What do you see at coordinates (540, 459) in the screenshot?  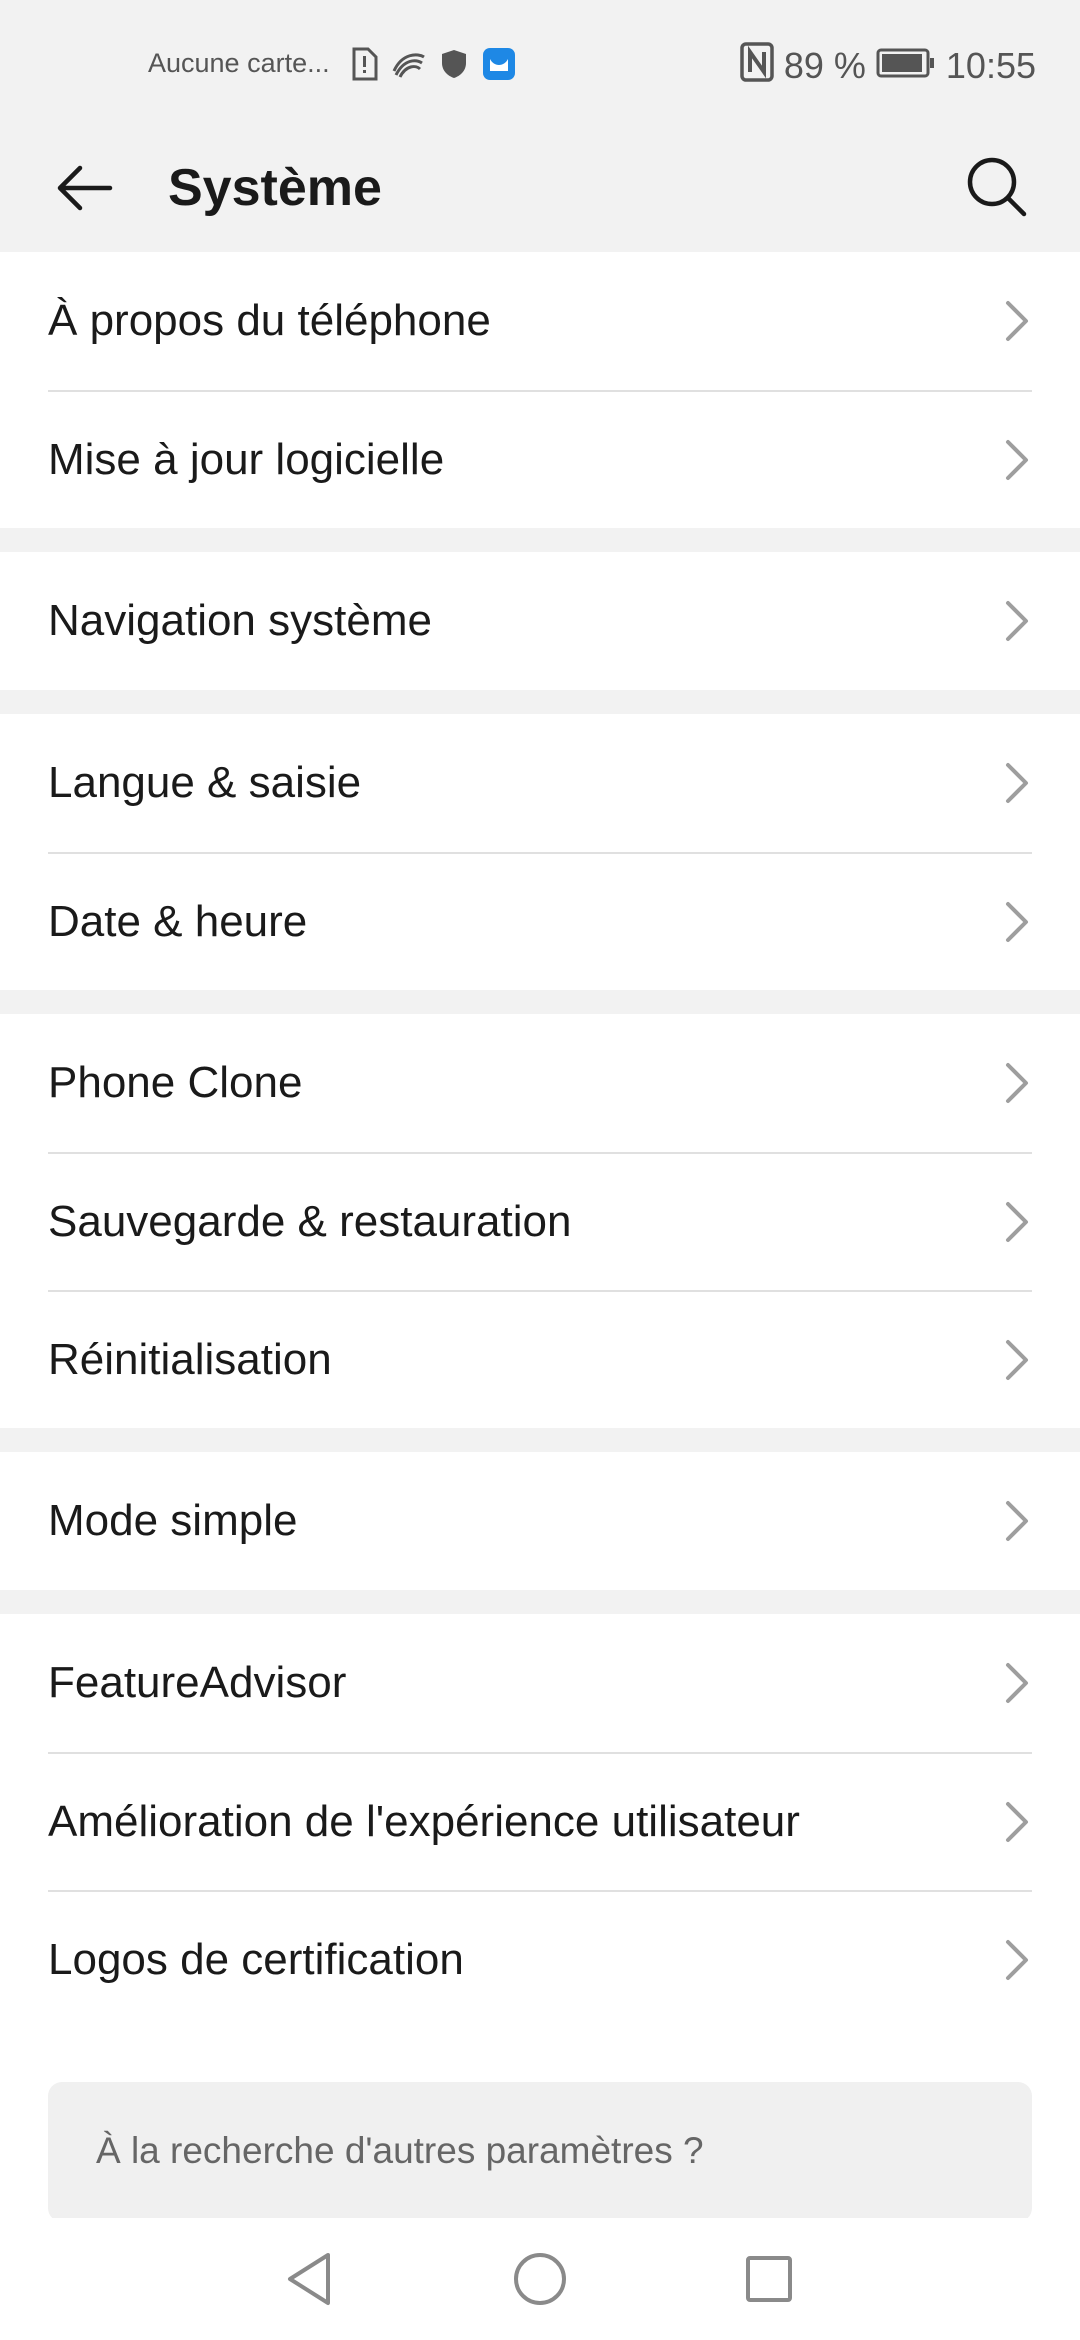 I see `setting-software-update: Mise à jour logicielle` at bounding box center [540, 459].